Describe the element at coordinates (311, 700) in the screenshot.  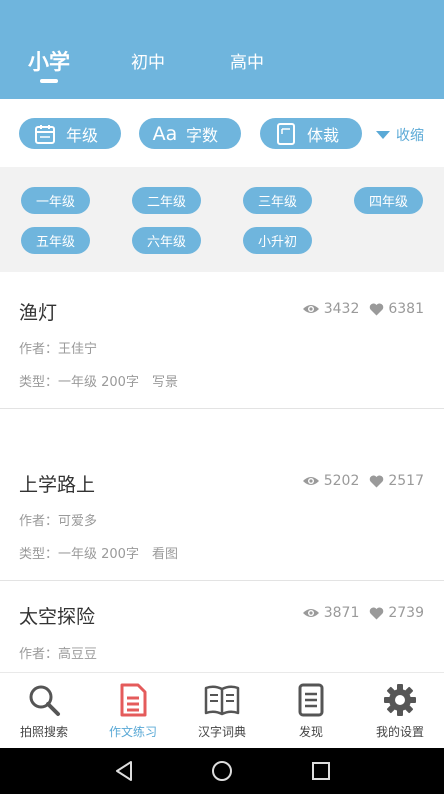
I see `list-icon` at that location.